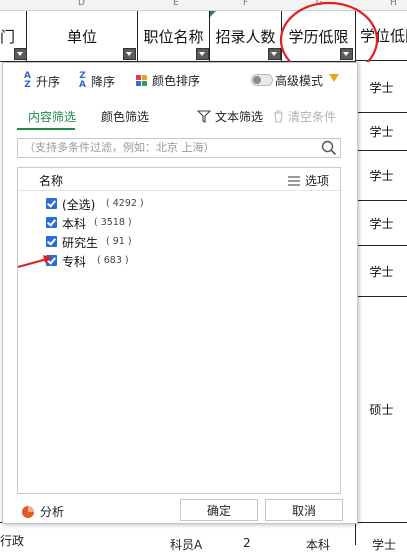 This screenshot has height=553, width=407. I want to click on list-item: 本科 ( 3518 ), so click(179, 223).